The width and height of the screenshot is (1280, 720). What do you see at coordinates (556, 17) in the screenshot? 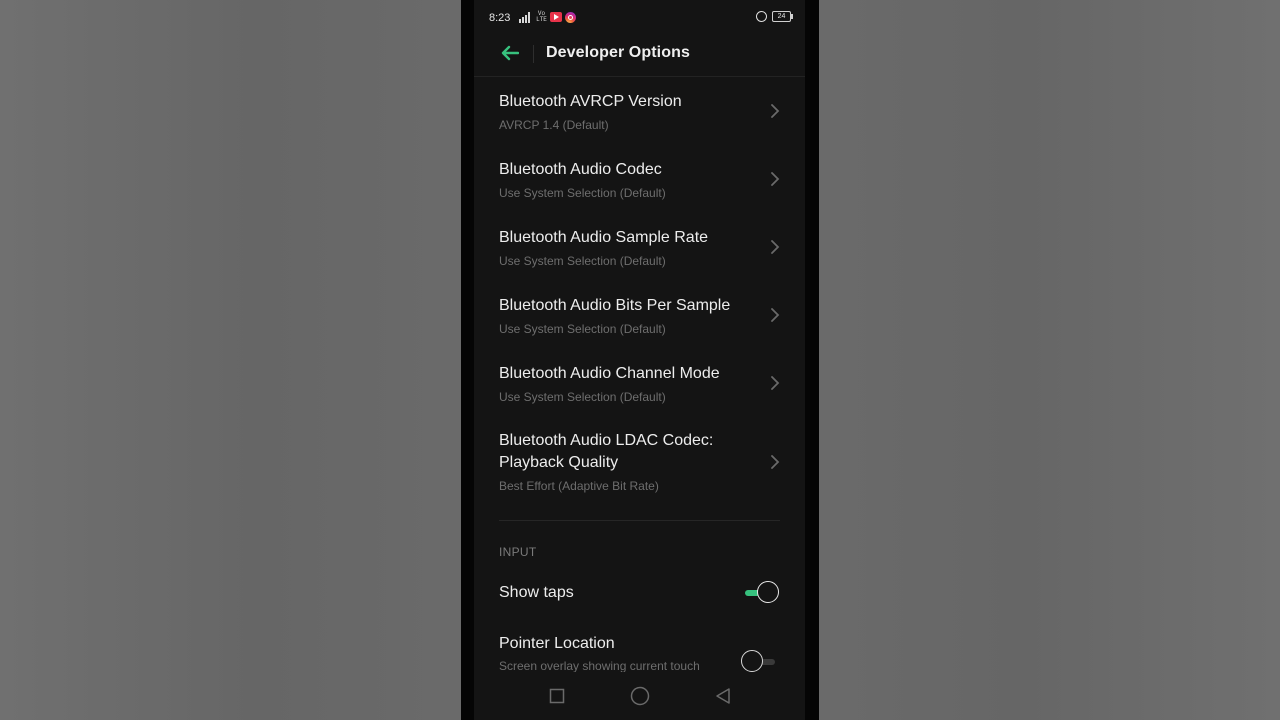
I see `youtube-notification-icon` at bounding box center [556, 17].